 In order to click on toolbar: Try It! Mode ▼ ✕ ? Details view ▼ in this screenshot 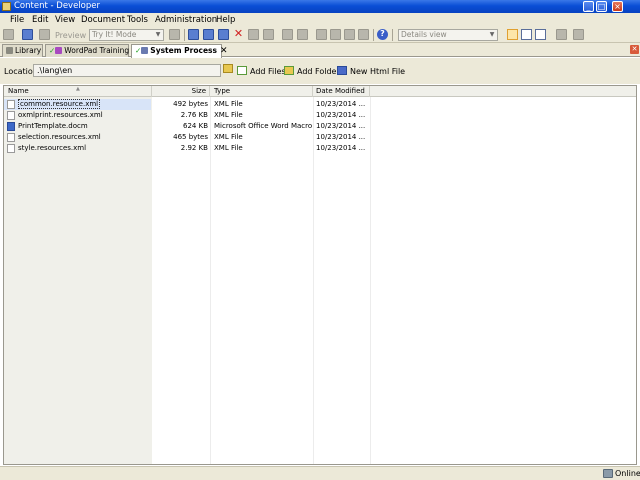, I will do `click(320, 35)`.